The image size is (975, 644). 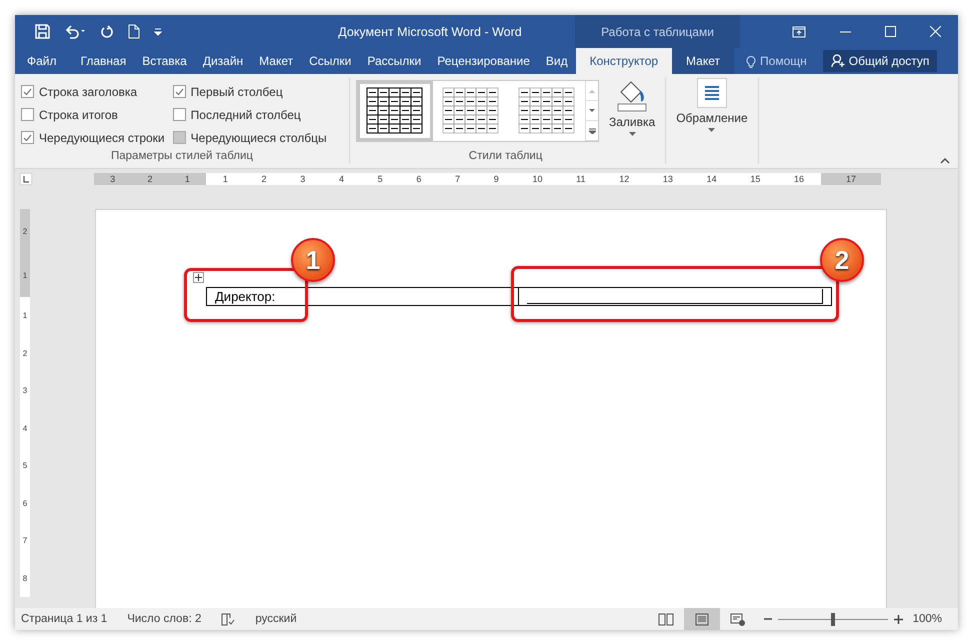 I want to click on view-button, so click(x=702, y=619).